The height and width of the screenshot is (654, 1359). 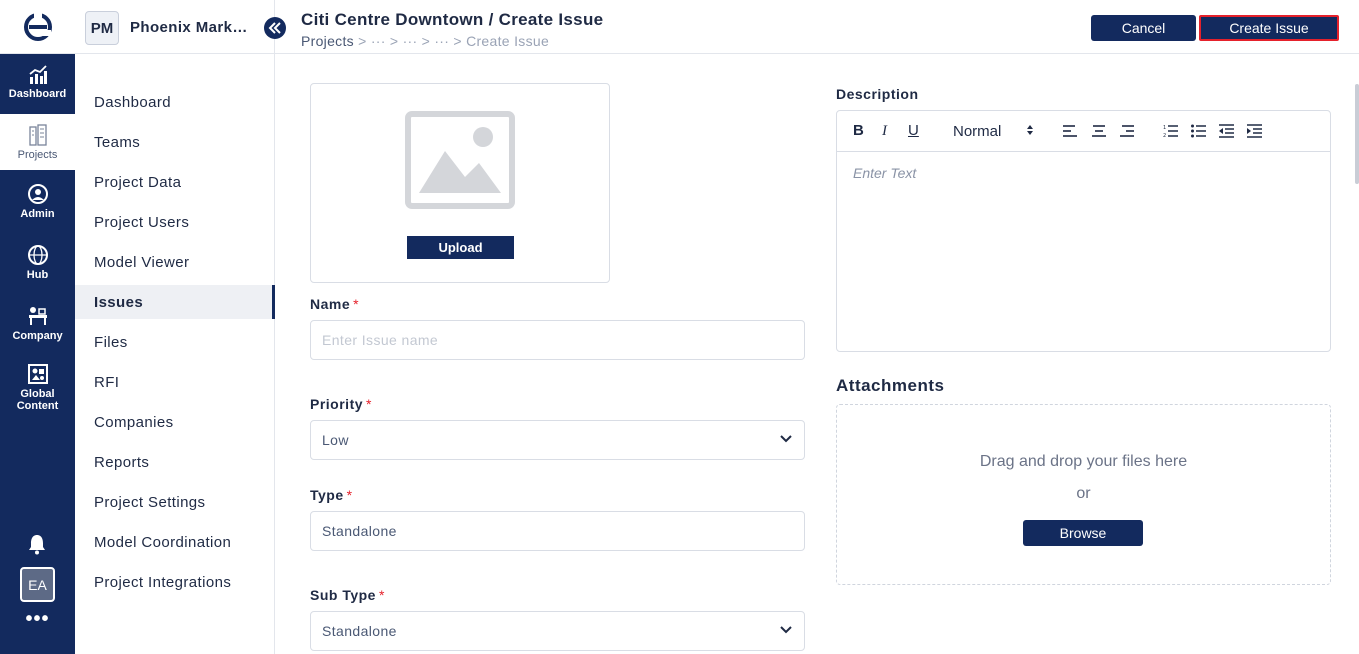 I want to click on sidebar-item-project-users: Project Users, so click(x=175, y=222).